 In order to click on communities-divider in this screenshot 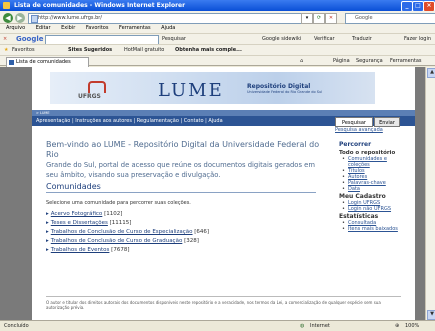, I will do `click(181, 192)`.